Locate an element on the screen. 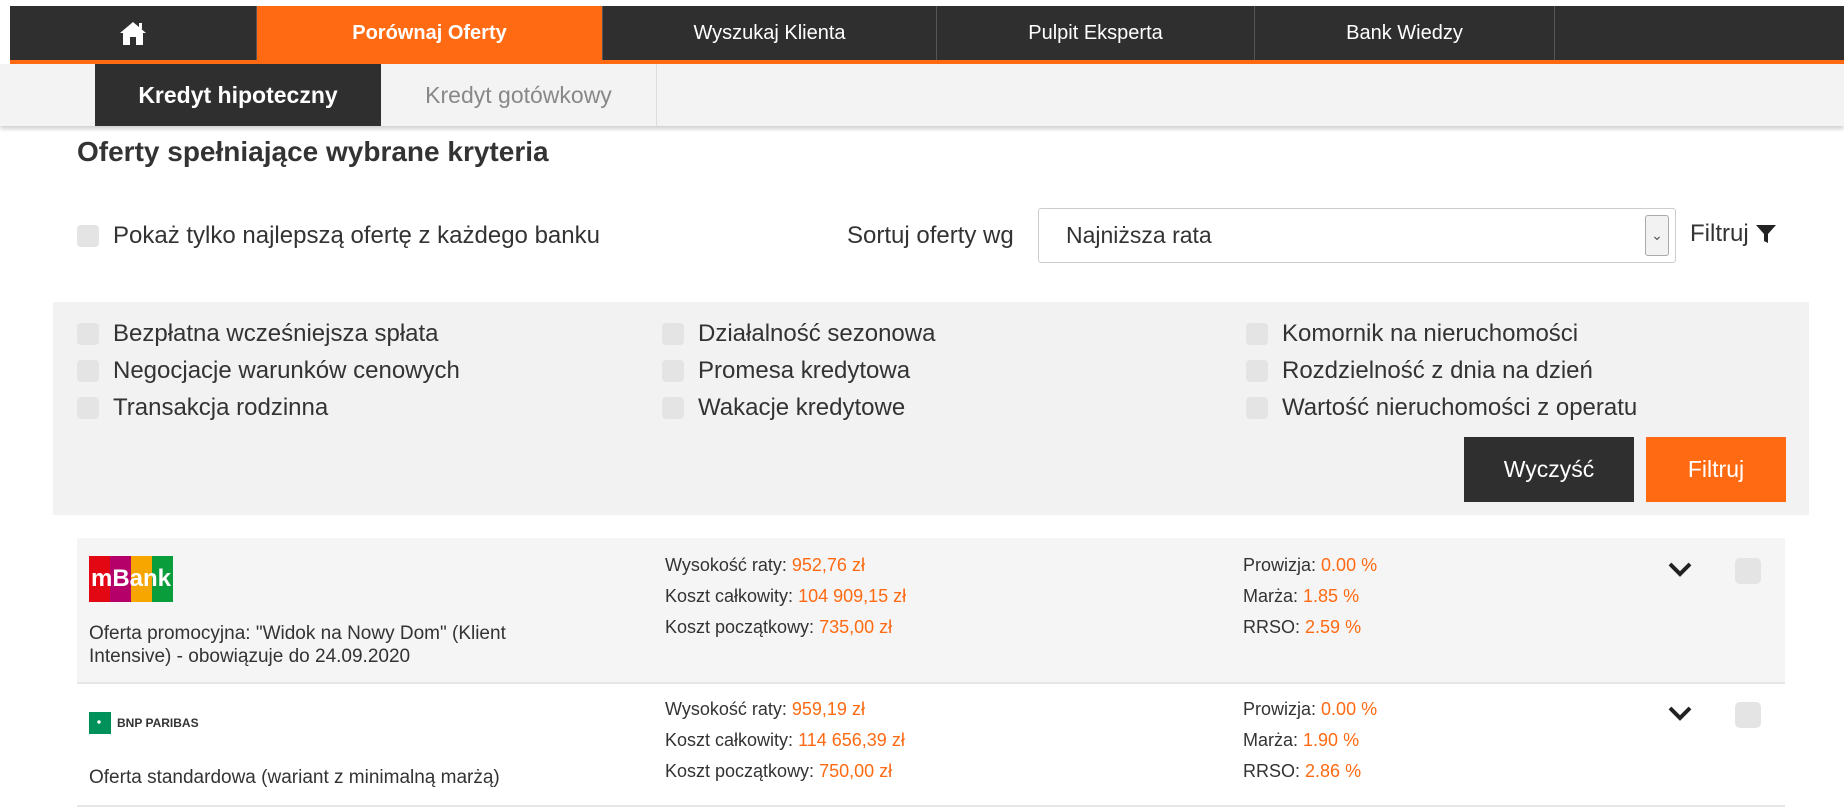 This screenshot has width=1844, height=807. sort-select: Najniższa rata ⌄ is located at coordinates (1357, 235).